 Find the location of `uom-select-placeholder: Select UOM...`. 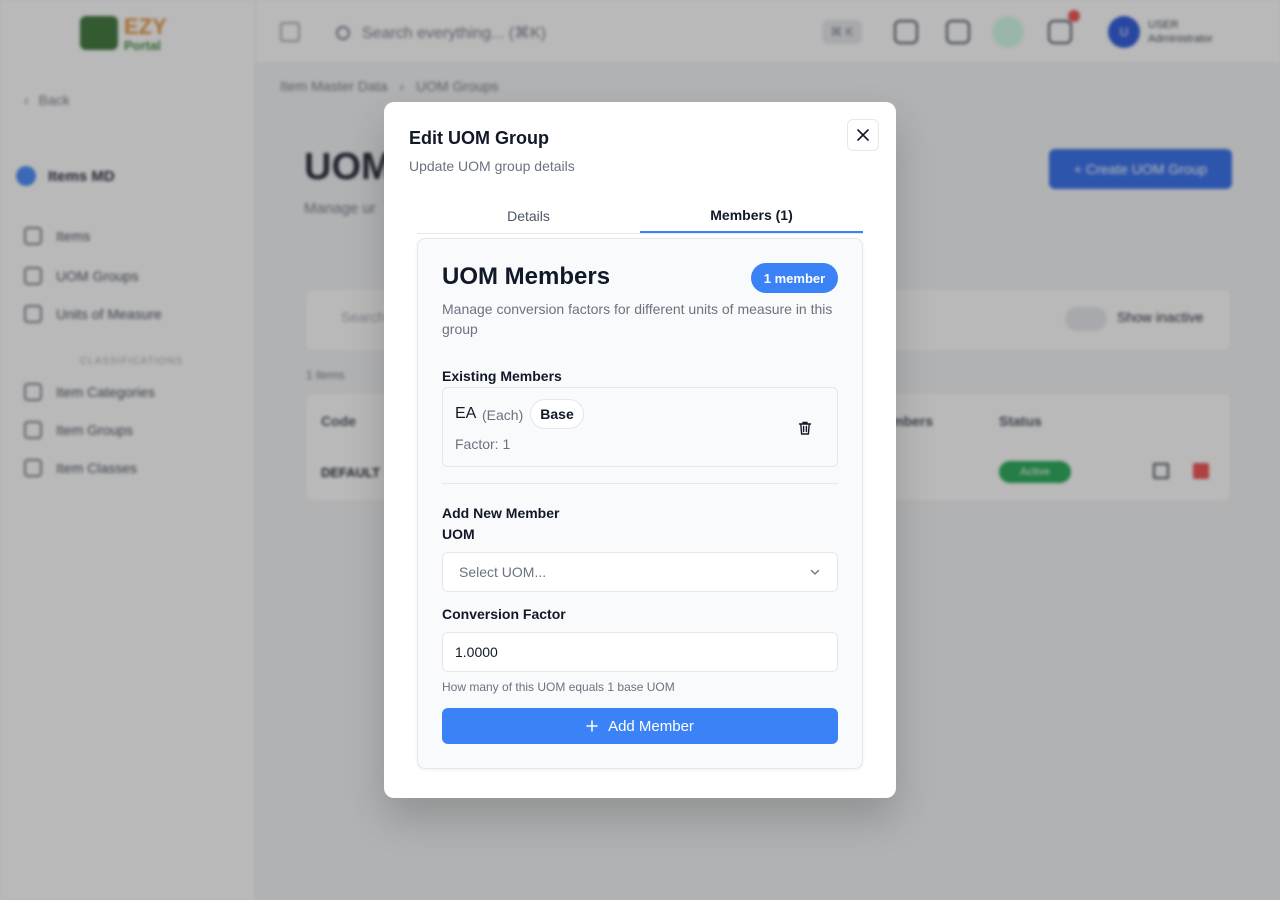

uom-select-placeholder: Select UOM... is located at coordinates (503, 572).